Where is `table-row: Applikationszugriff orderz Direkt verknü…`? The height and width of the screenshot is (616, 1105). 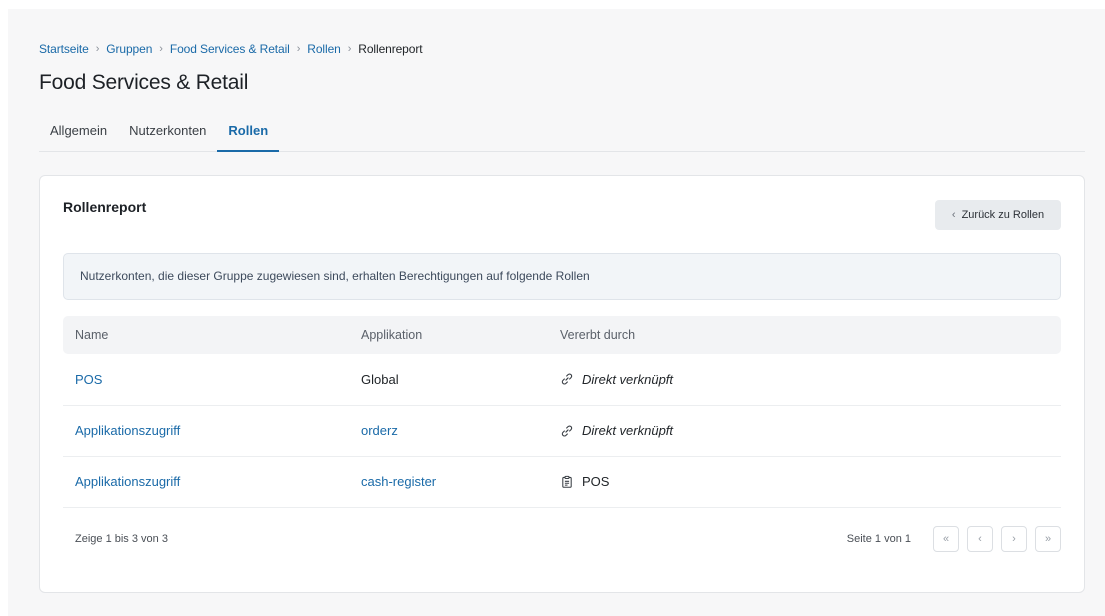
table-row: Applikationszugriff orderz Direkt verknü… is located at coordinates (562, 431).